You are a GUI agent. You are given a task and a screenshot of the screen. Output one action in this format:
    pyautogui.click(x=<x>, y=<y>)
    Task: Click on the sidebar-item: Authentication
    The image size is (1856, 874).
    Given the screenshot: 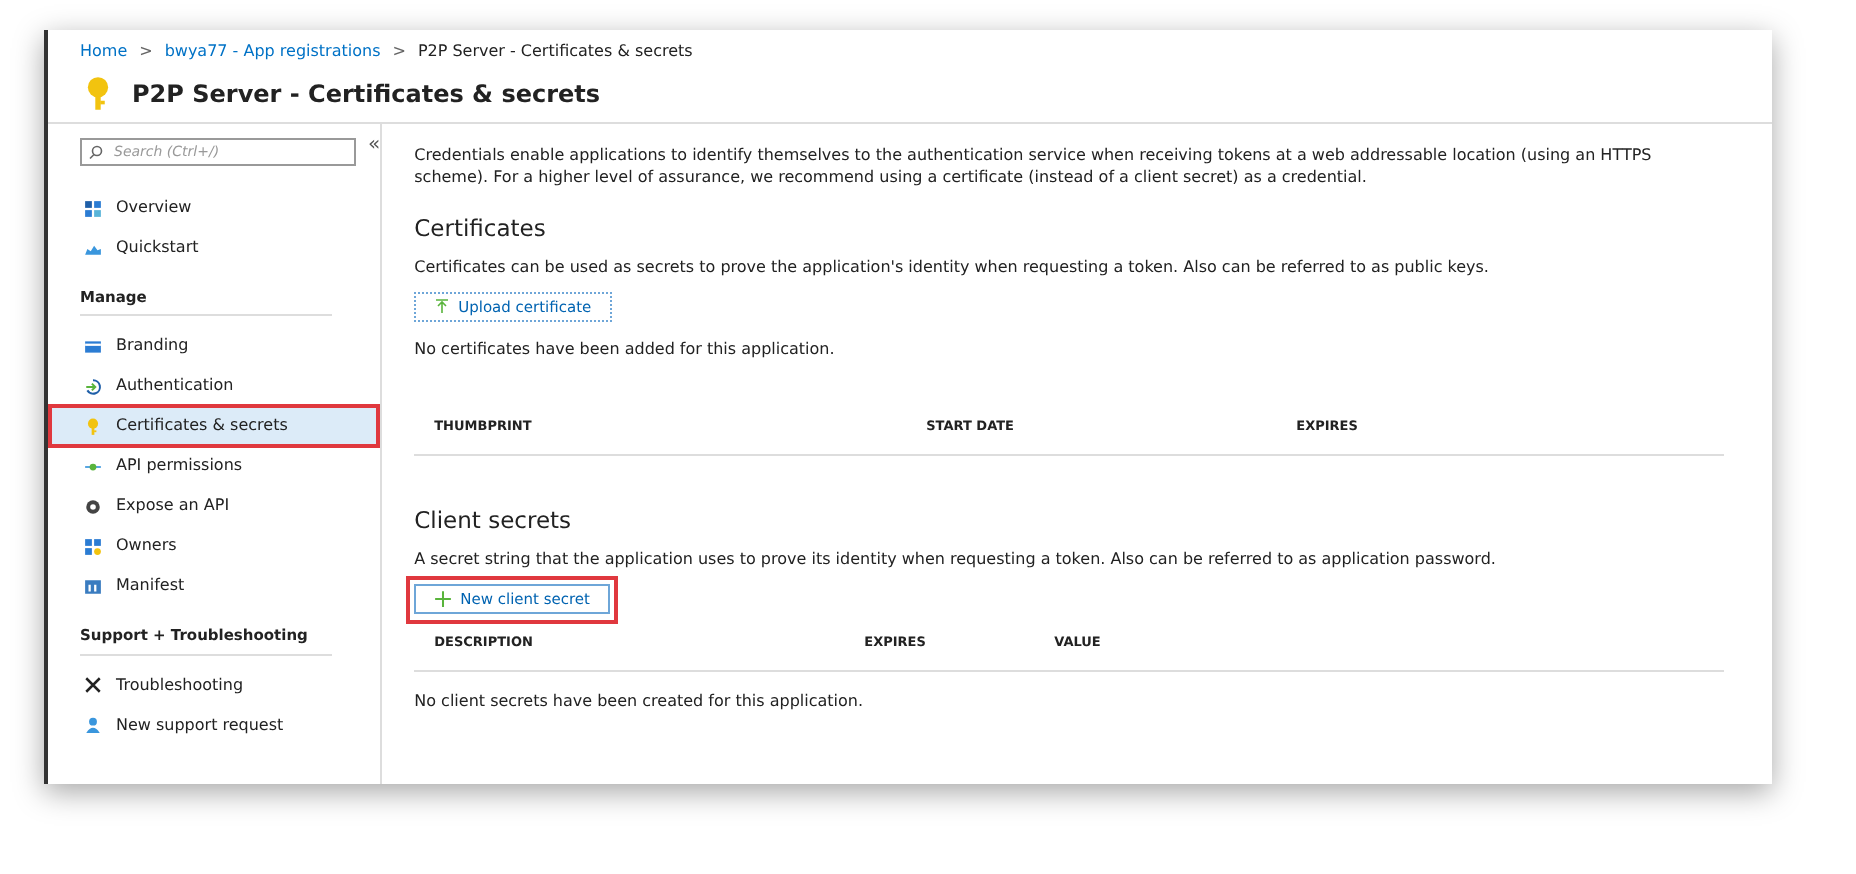 What is the action you would take?
    pyautogui.click(x=214, y=386)
    